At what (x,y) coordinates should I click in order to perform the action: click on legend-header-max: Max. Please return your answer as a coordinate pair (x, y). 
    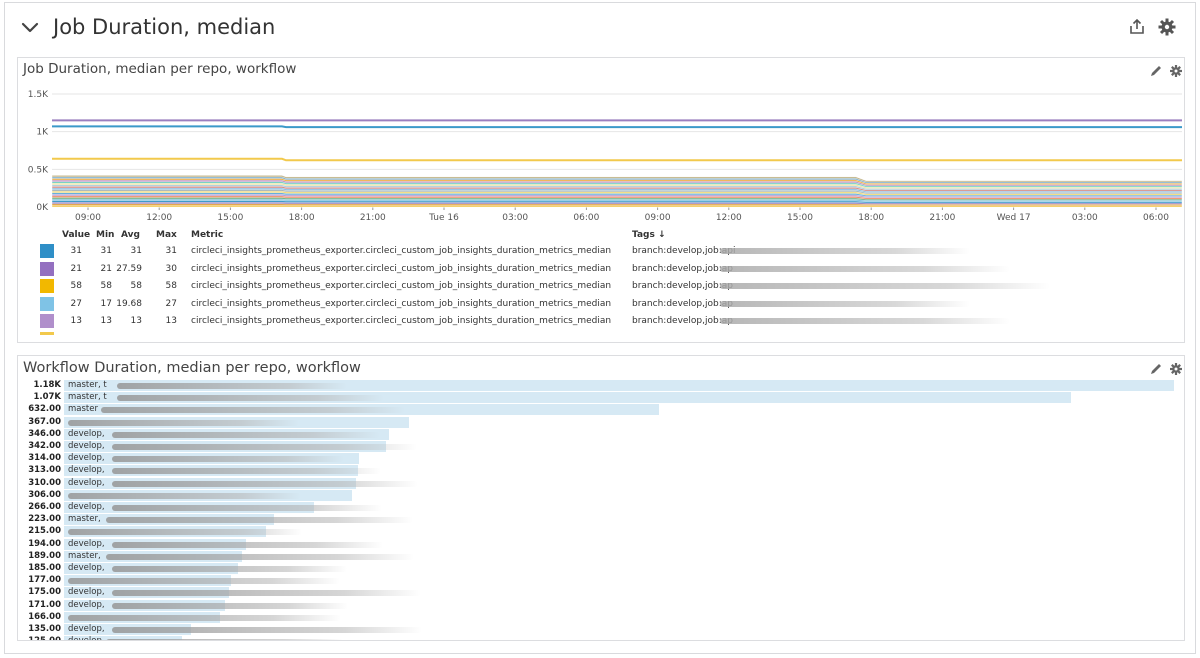
    Looking at the image, I should click on (166, 235).